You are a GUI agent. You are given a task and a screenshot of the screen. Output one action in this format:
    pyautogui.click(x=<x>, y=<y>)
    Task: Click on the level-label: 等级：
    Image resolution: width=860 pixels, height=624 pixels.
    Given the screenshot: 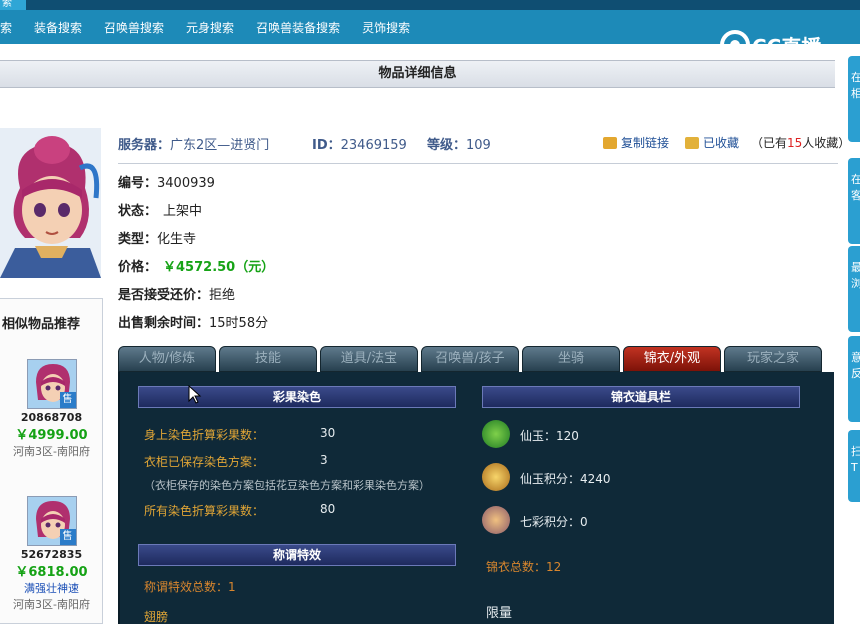 What is the action you would take?
    pyautogui.click(x=447, y=145)
    